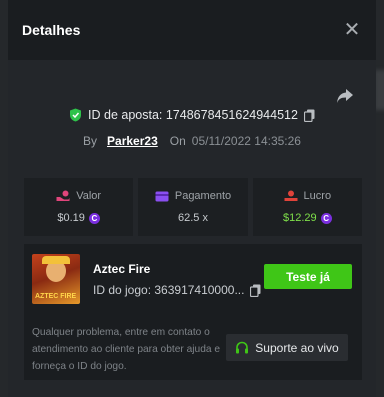 The height and width of the screenshot is (397, 384). Describe the element at coordinates (246, 141) in the screenshot. I see `bet-date: 05/11/2022 14:35:26` at that location.